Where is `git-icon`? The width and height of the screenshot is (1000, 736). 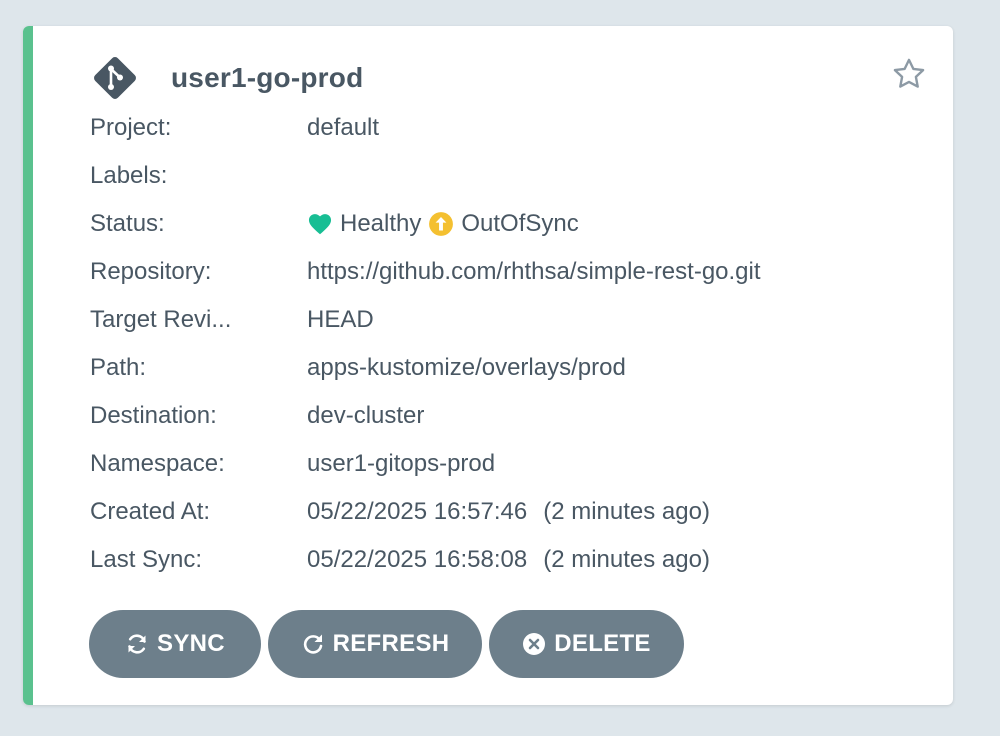
git-icon is located at coordinates (115, 78).